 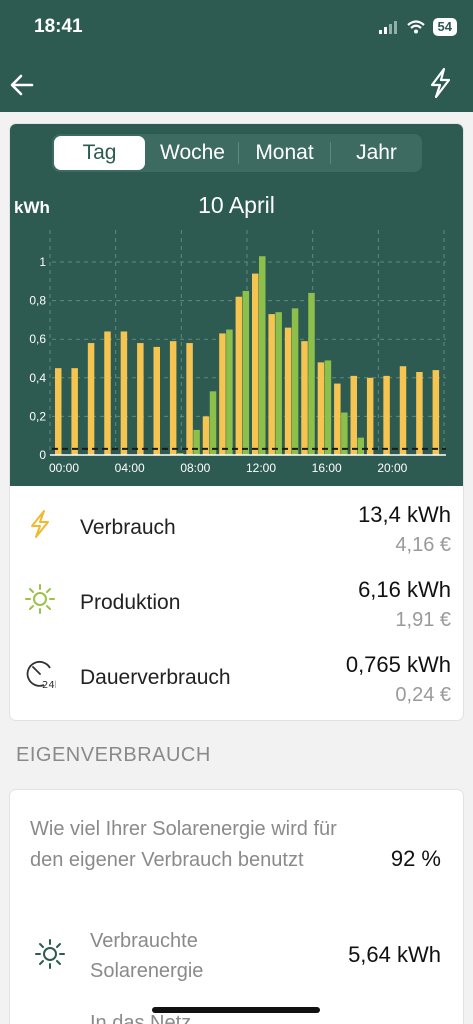 I want to click on x-tick-label: 20:00, so click(x=392, y=468).